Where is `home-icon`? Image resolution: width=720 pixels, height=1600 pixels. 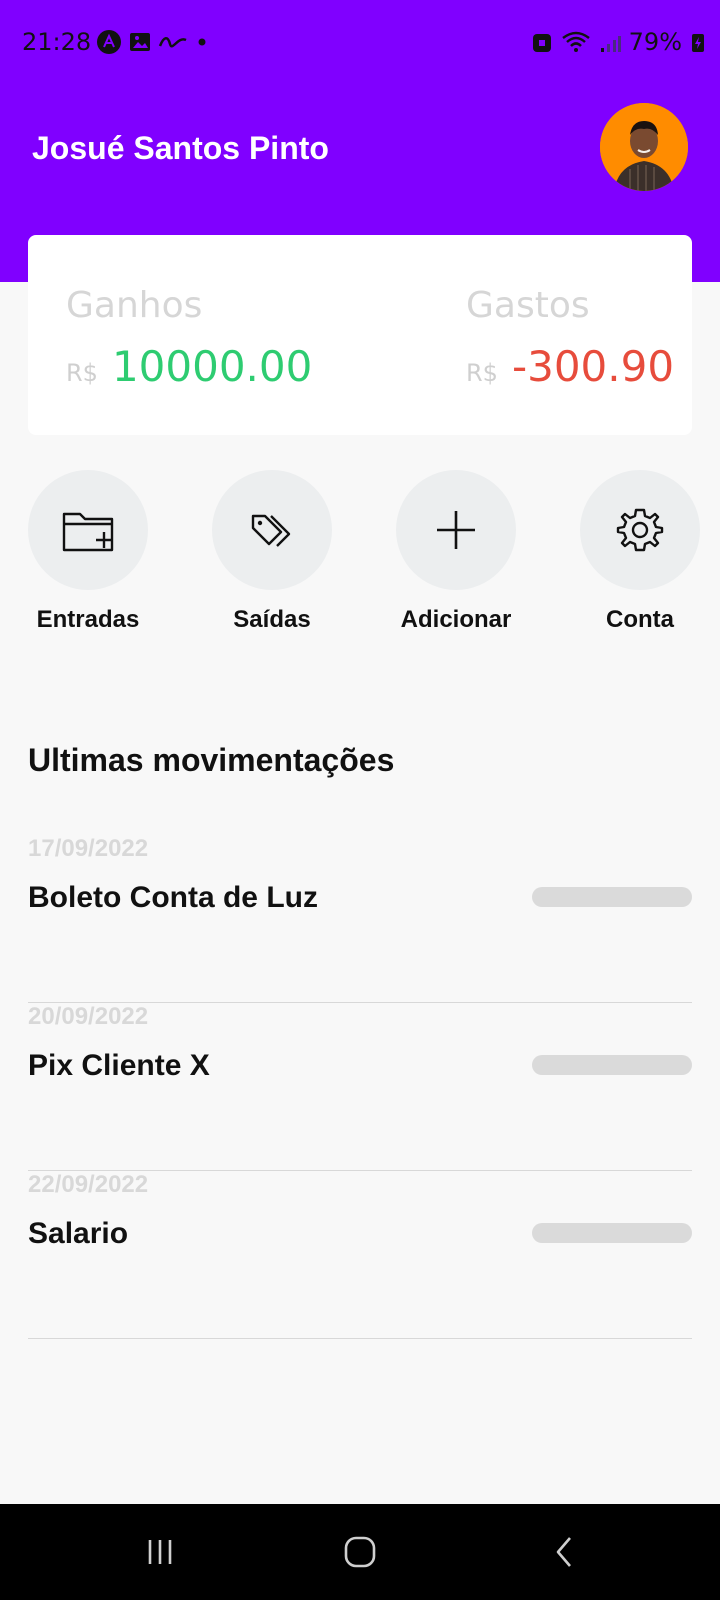 home-icon is located at coordinates (360, 1552).